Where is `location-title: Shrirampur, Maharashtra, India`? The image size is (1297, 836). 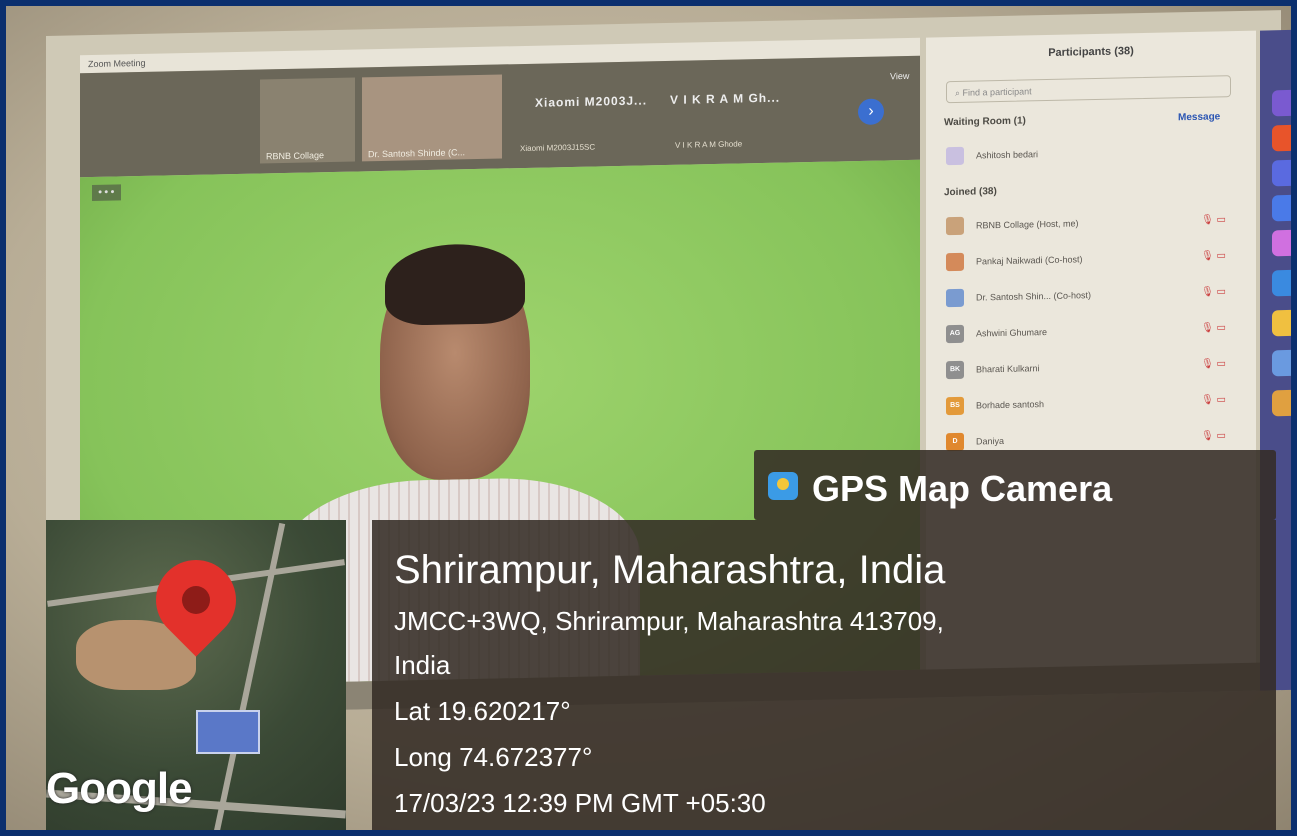
location-title: Shrirampur, Maharashtra, India is located at coordinates (670, 570).